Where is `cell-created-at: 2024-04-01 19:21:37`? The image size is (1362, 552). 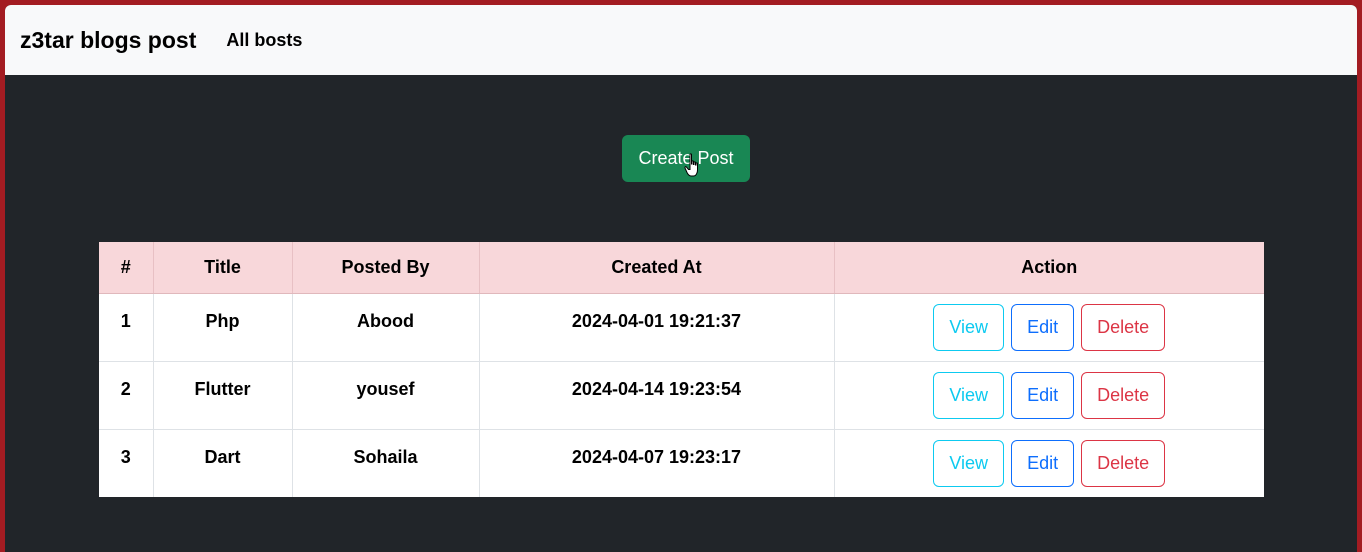
cell-created-at: 2024-04-01 19:21:37 is located at coordinates (657, 327).